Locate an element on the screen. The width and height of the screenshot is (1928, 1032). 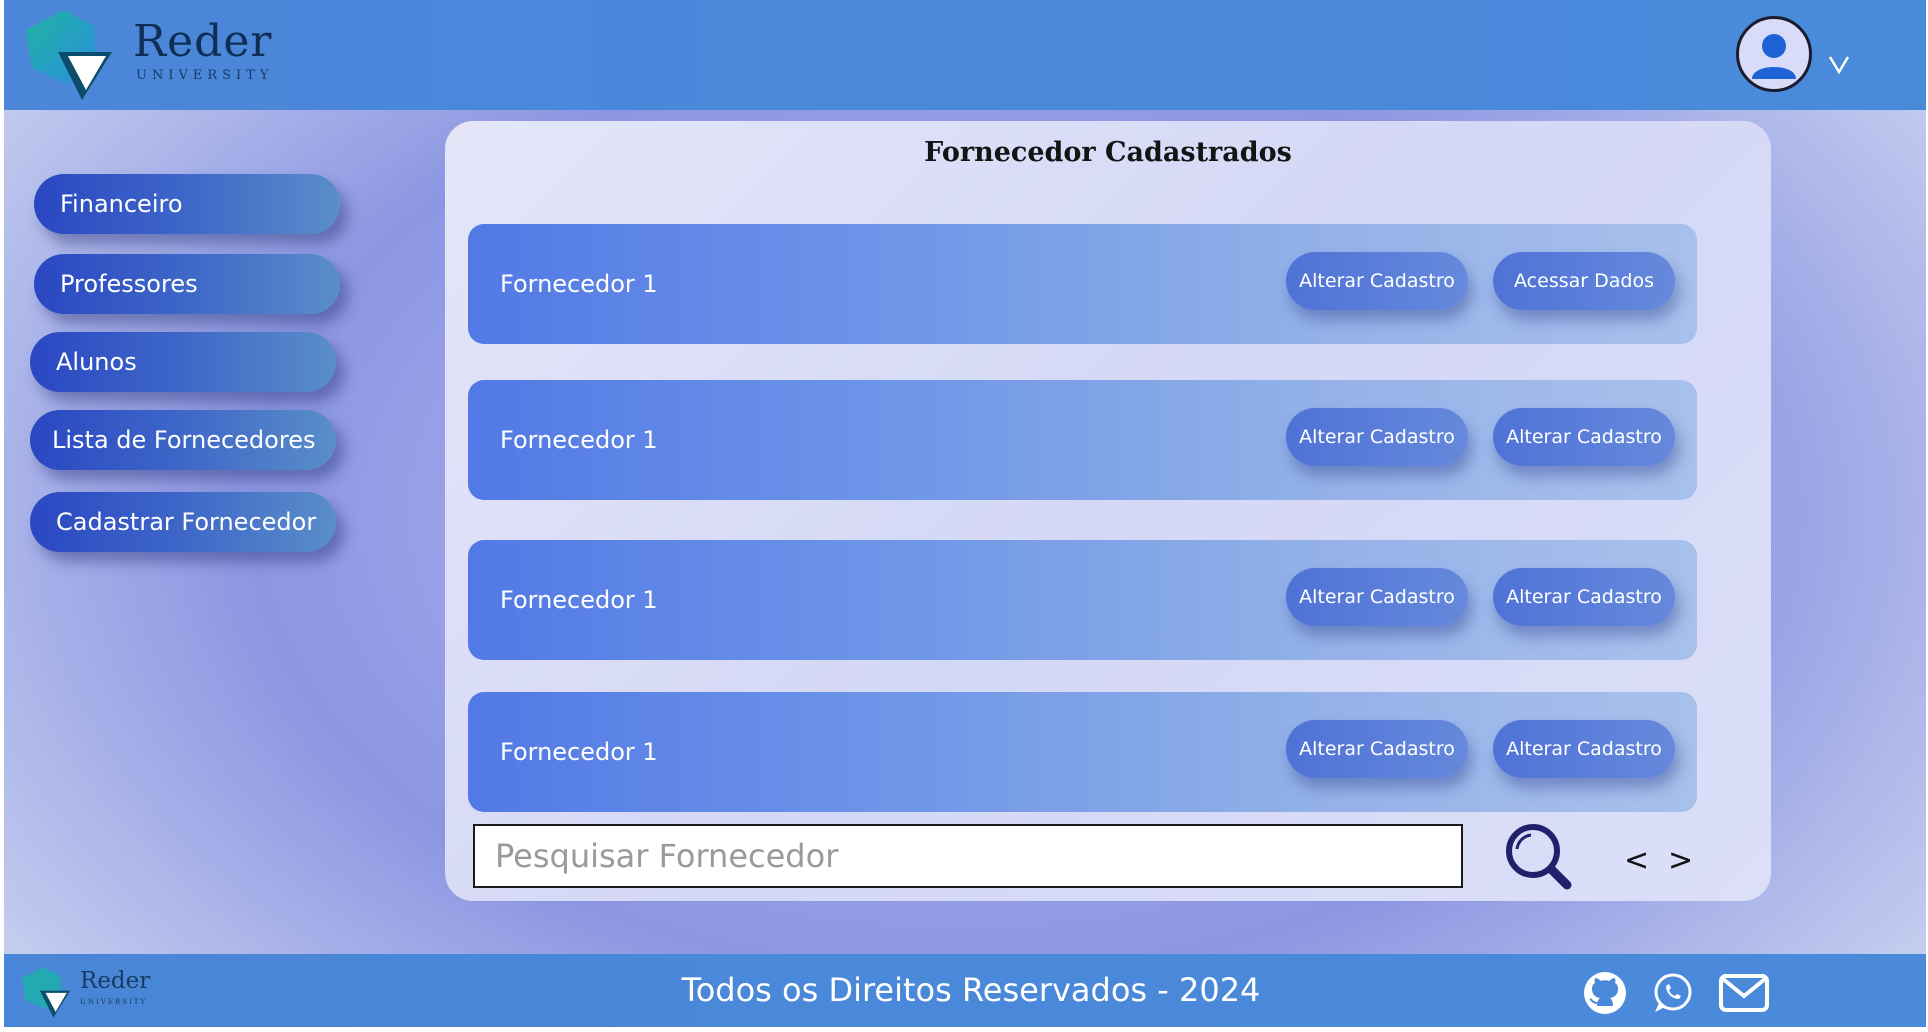
sidebar-item-lista-fornecedores: Lista de Fornecedores is located at coordinates (183, 440).